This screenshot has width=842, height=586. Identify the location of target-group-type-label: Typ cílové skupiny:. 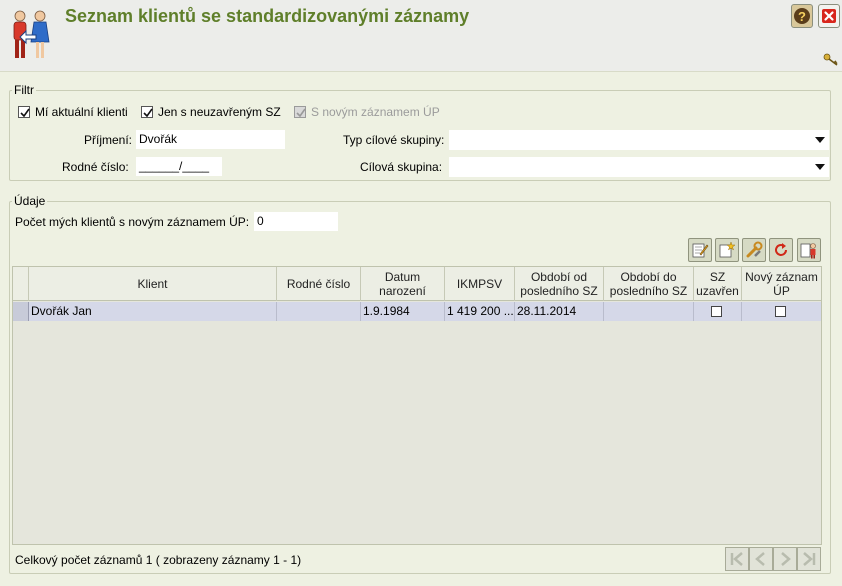
(394, 140).